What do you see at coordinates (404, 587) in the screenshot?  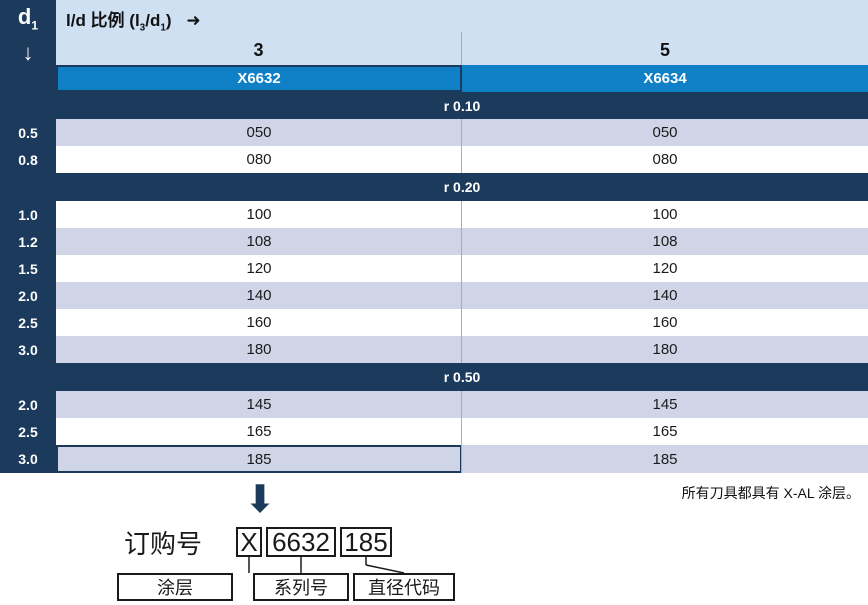 I see `desc-diameter-code: 直径代码` at bounding box center [404, 587].